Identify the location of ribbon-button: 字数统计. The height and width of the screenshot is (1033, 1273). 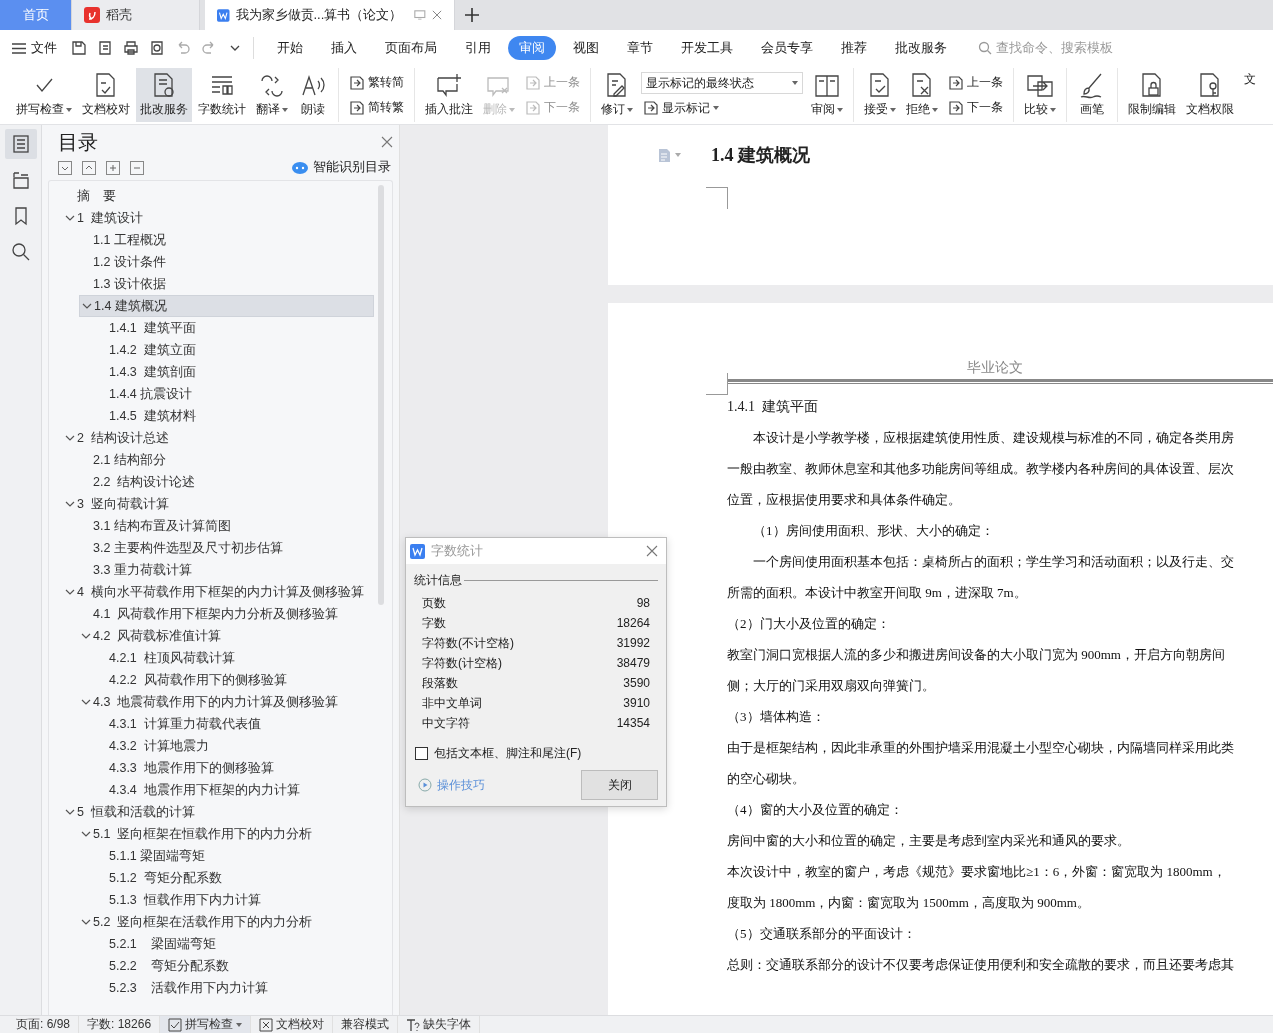
(222, 95).